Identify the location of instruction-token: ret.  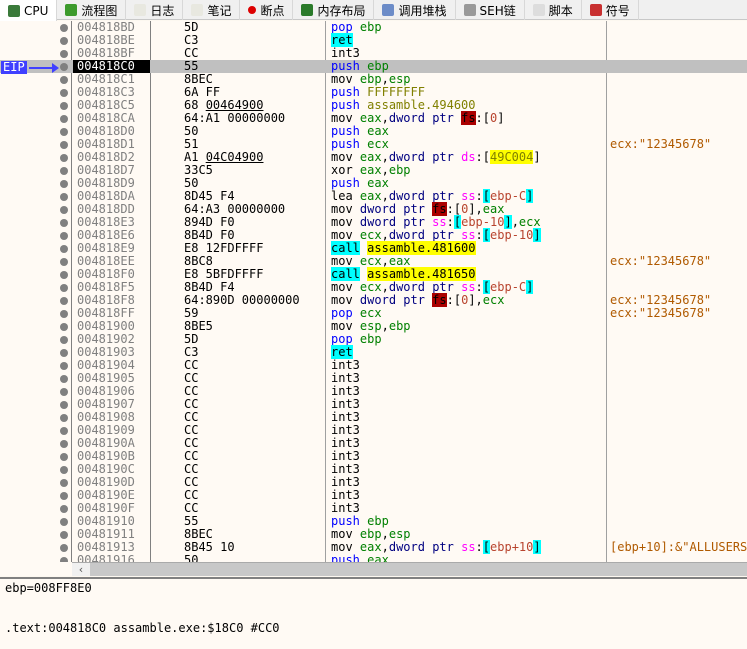
(342, 352).